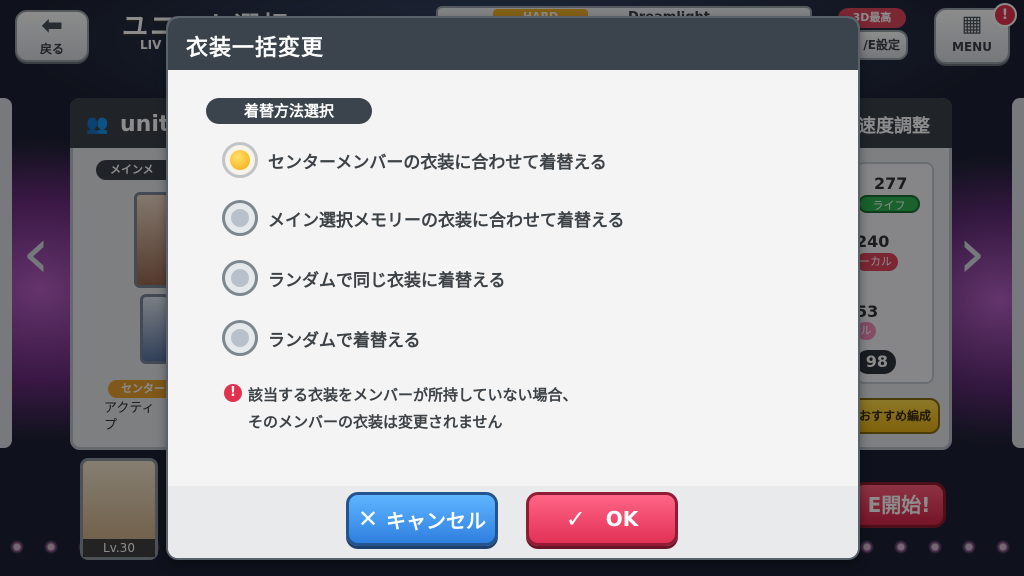 This screenshot has height=576, width=1024. Describe the element at coordinates (436, 520) in the screenshot. I see `cancel-label: キャンセル` at that location.